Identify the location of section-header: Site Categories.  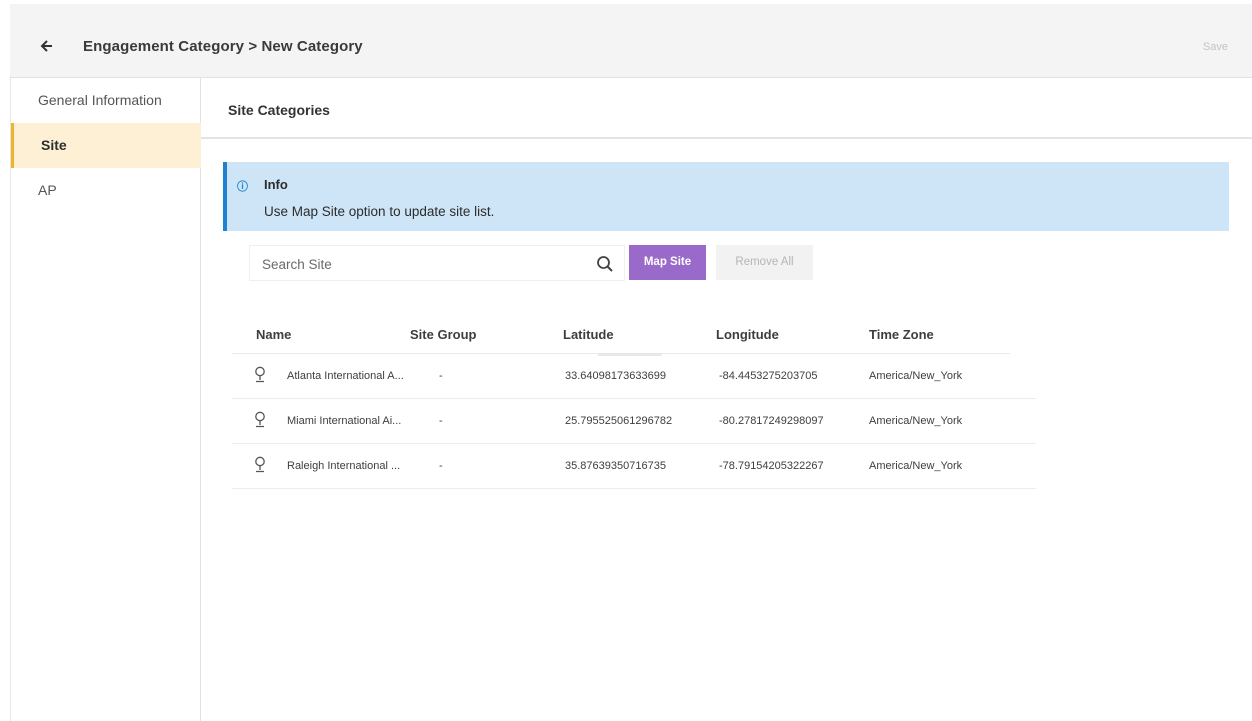
(726, 108).